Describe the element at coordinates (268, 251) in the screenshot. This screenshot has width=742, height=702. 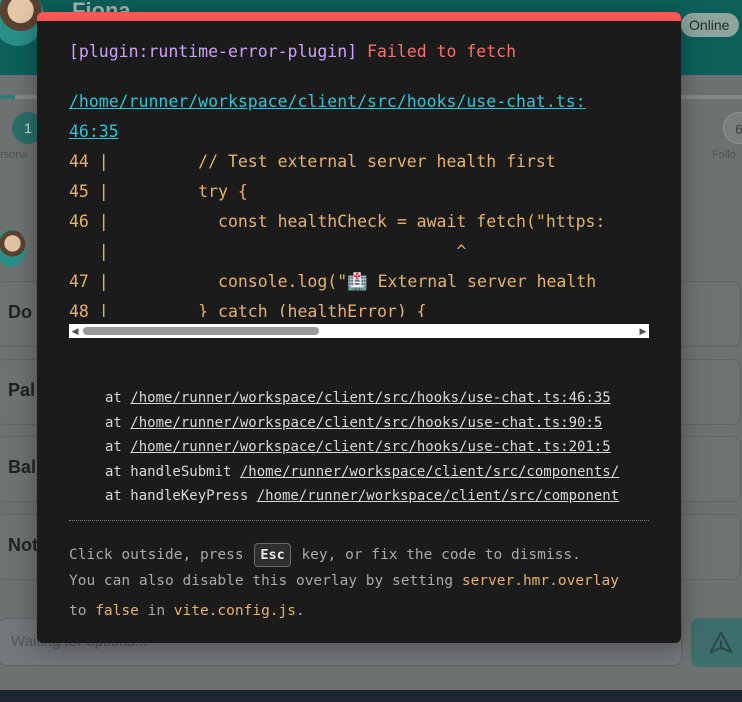
I see `code-caret-line: | ^` at that location.